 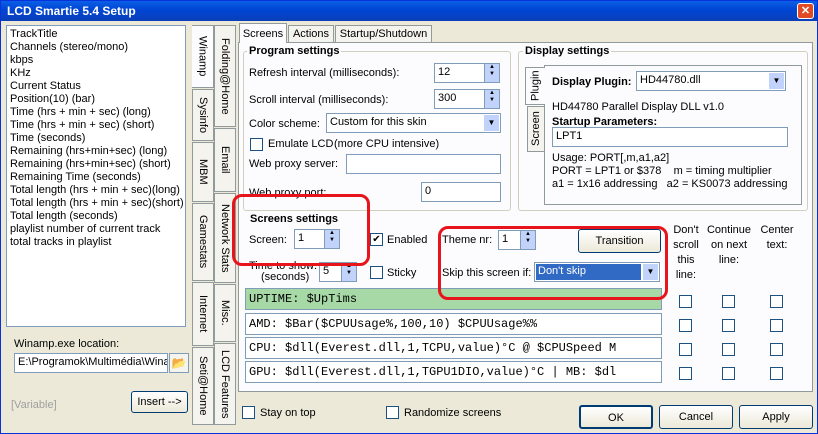 I want to click on list-item: playlist number of current track, so click(x=96, y=229).